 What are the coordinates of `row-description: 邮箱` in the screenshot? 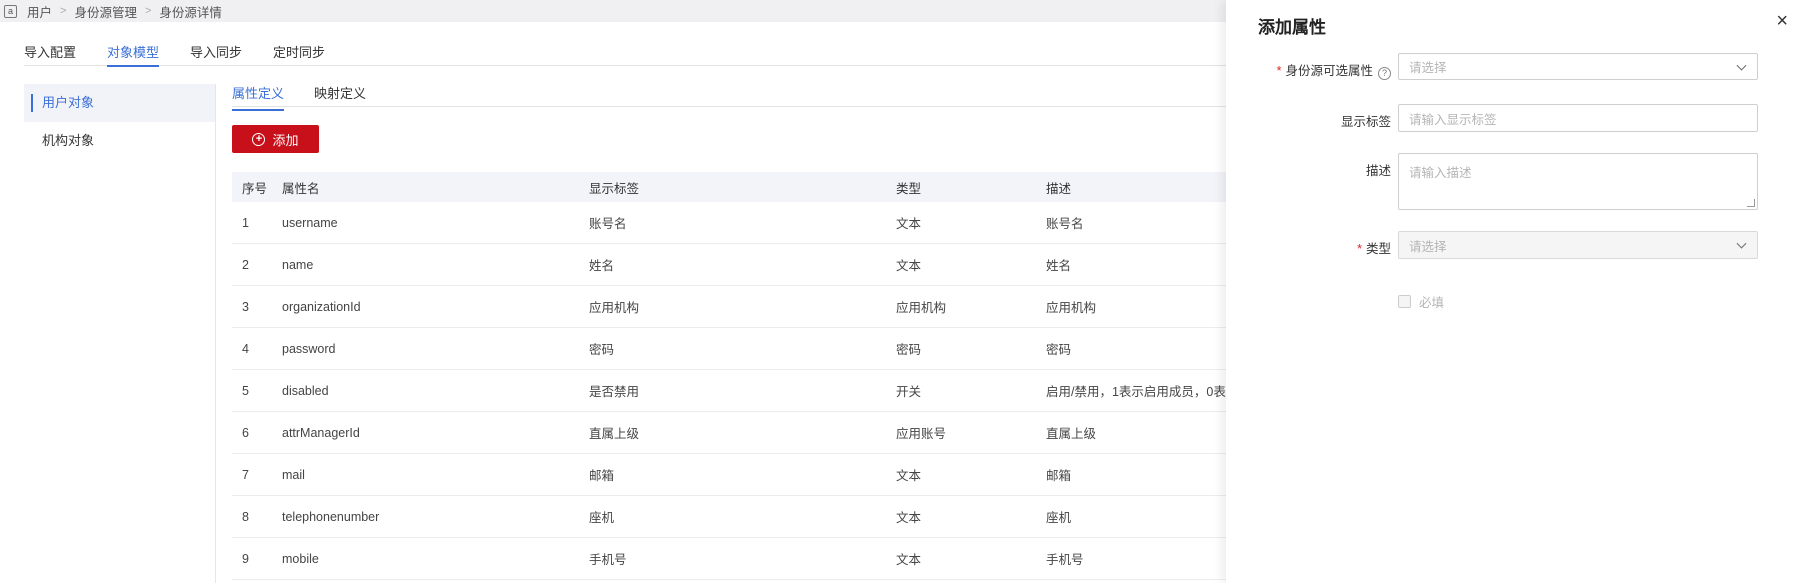 It's located at (1059, 476).